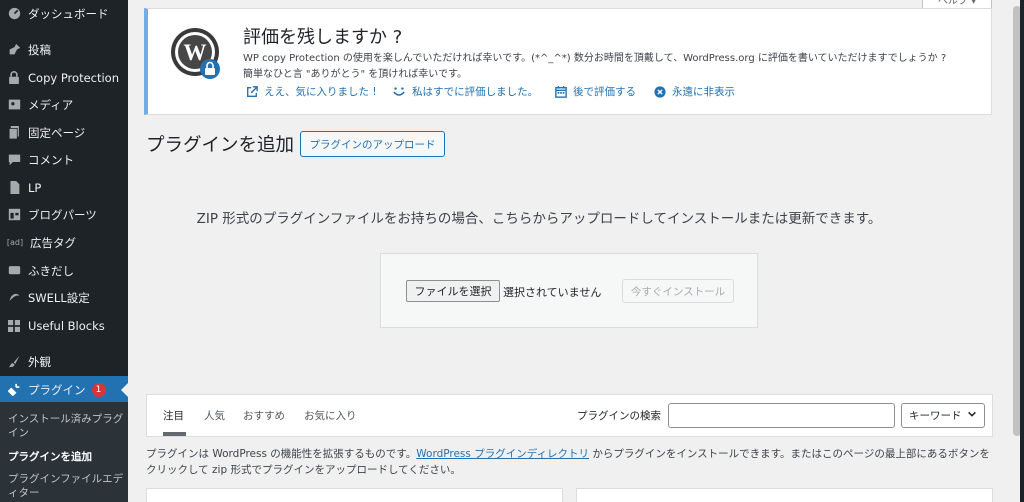 This screenshot has height=502, width=1024. I want to click on plugin-search-input, so click(781, 415).